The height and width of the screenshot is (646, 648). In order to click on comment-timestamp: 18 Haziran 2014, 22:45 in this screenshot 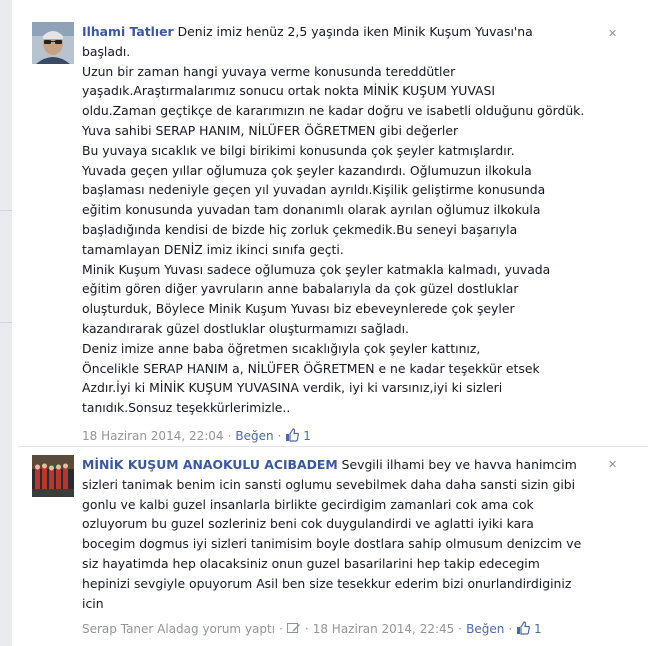, I will do `click(384, 629)`.